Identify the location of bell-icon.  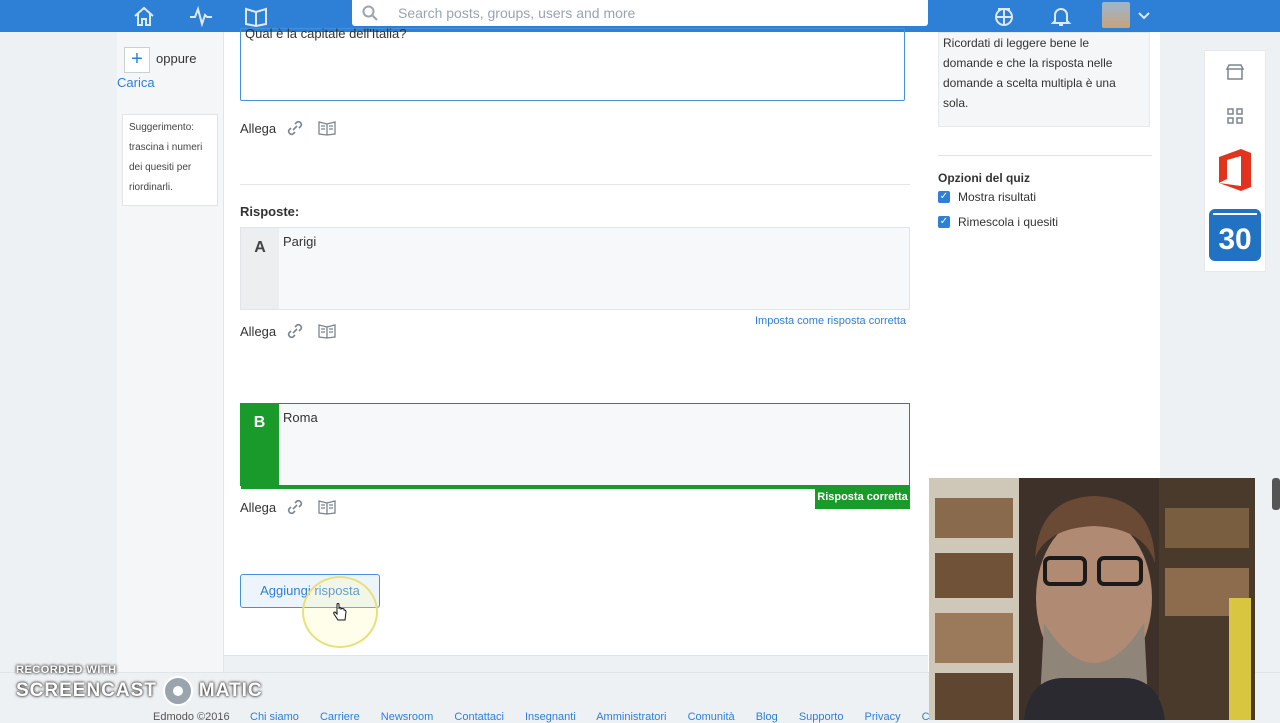
(1061, 16).